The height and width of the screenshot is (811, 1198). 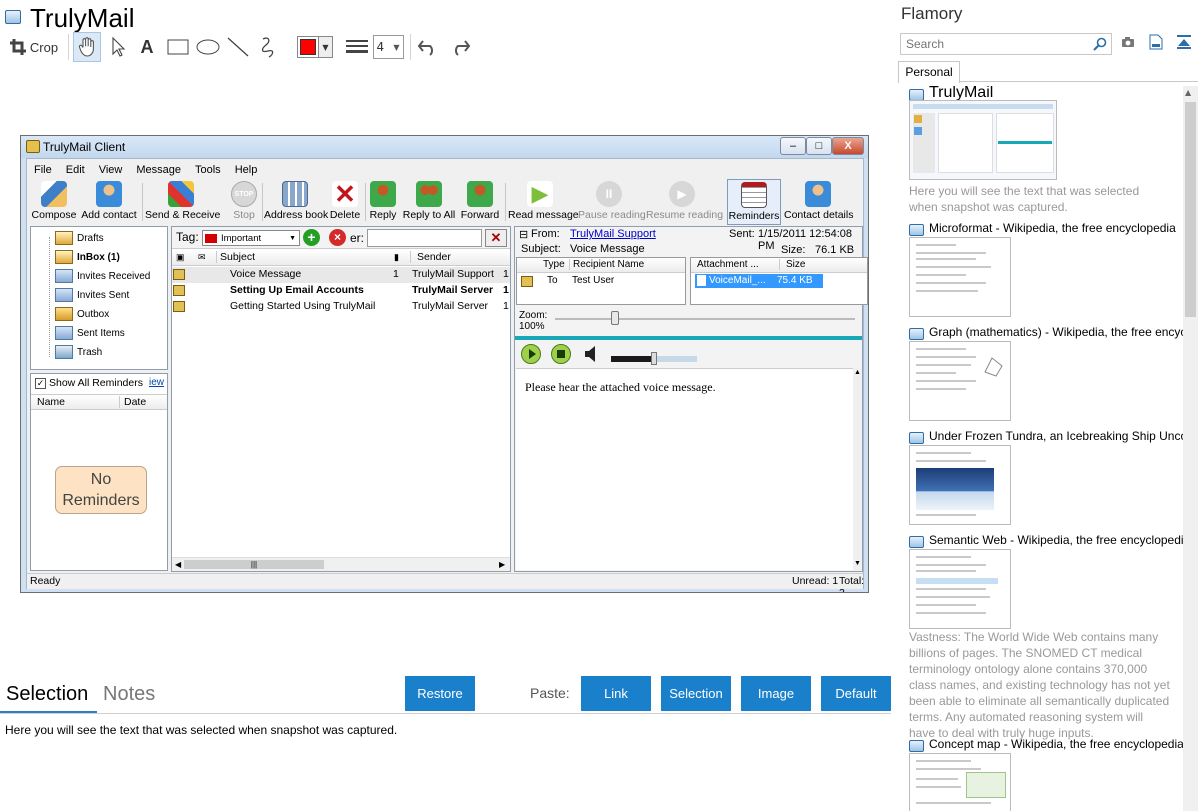 What do you see at coordinates (592, 354) in the screenshot?
I see `speaker-icon` at bounding box center [592, 354].